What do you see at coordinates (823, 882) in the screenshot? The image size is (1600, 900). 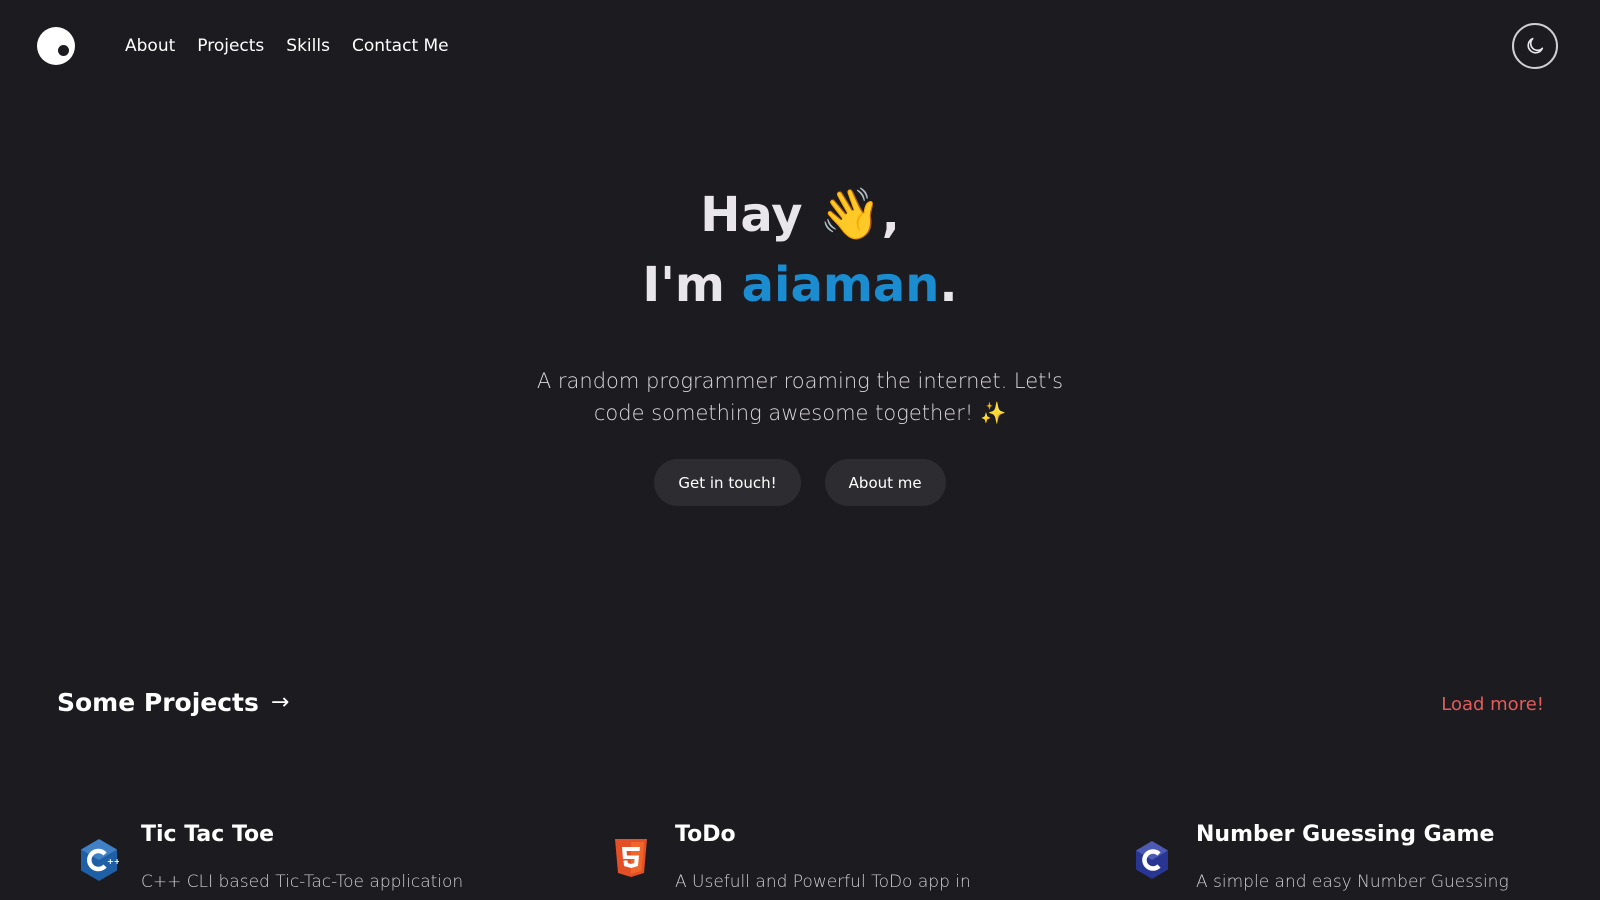 I see `project-description: A Usefull and Powerful ToDo app in` at bounding box center [823, 882].